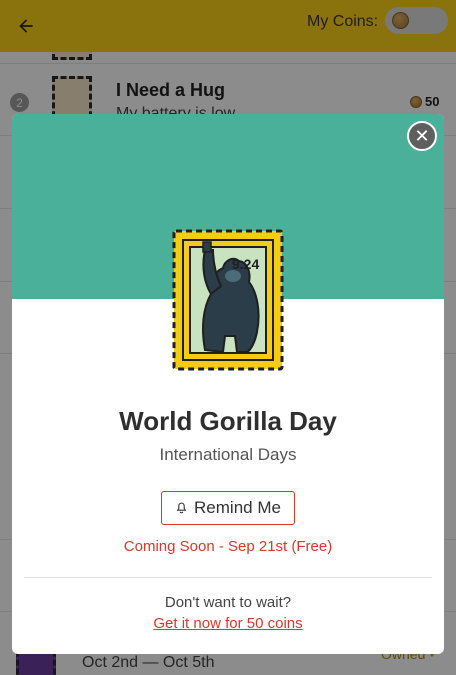  I want to click on close-button: ✕, so click(422, 136).